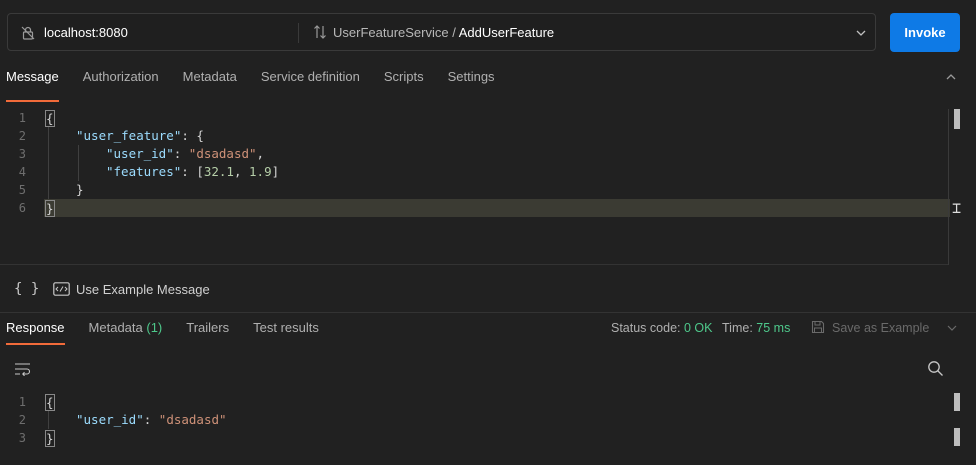 This screenshot has width=976, height=465. I want to click on json-key: "features", so click(144, 171).